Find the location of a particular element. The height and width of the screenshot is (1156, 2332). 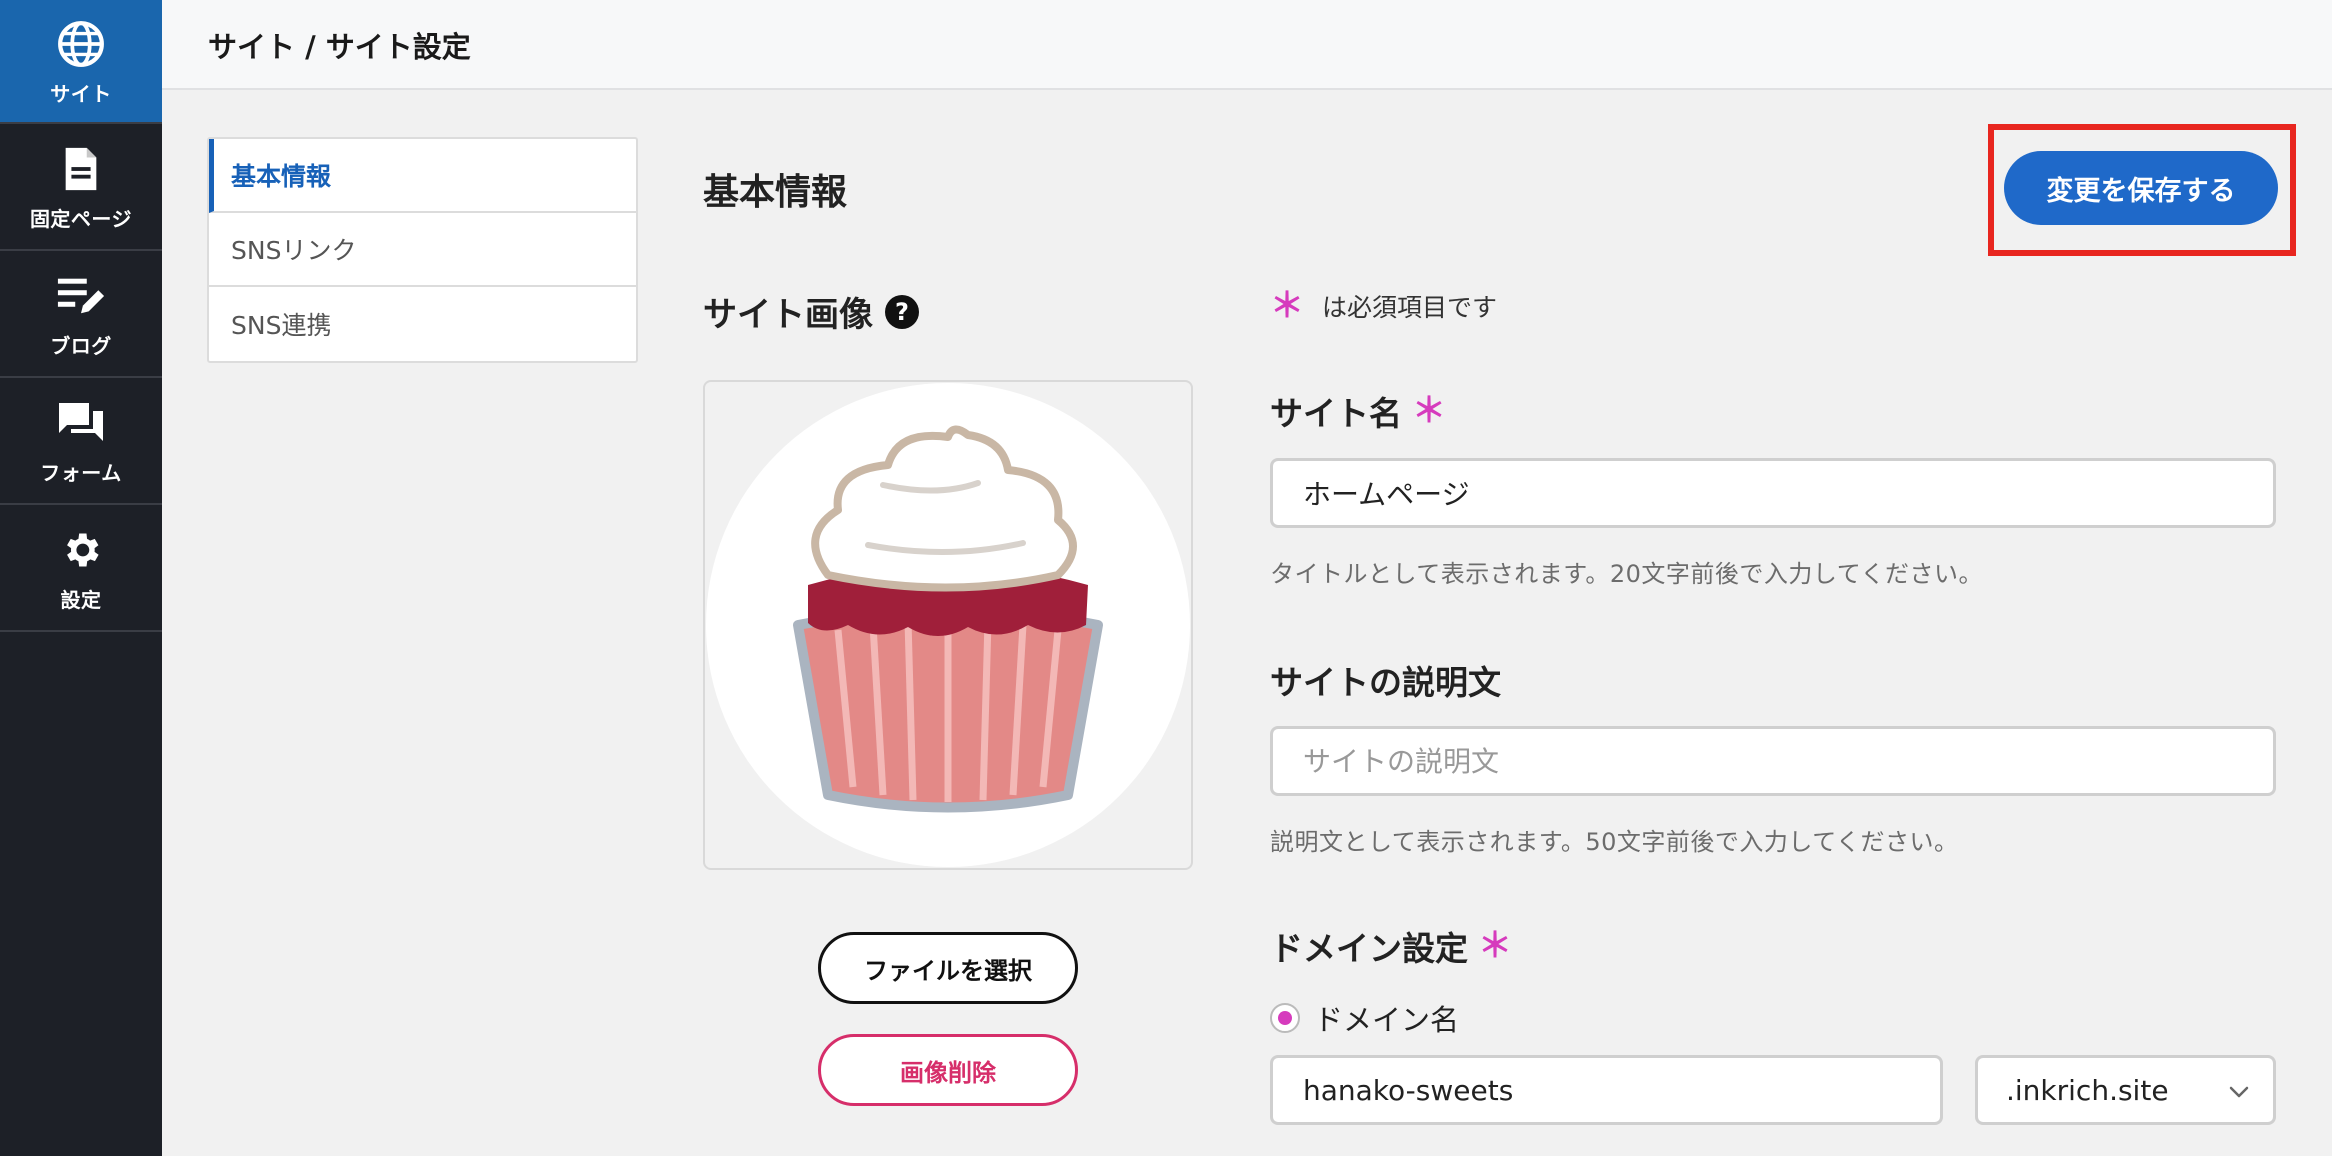

sidebar-item-label: フォーム is located at coordinates (81, 473).